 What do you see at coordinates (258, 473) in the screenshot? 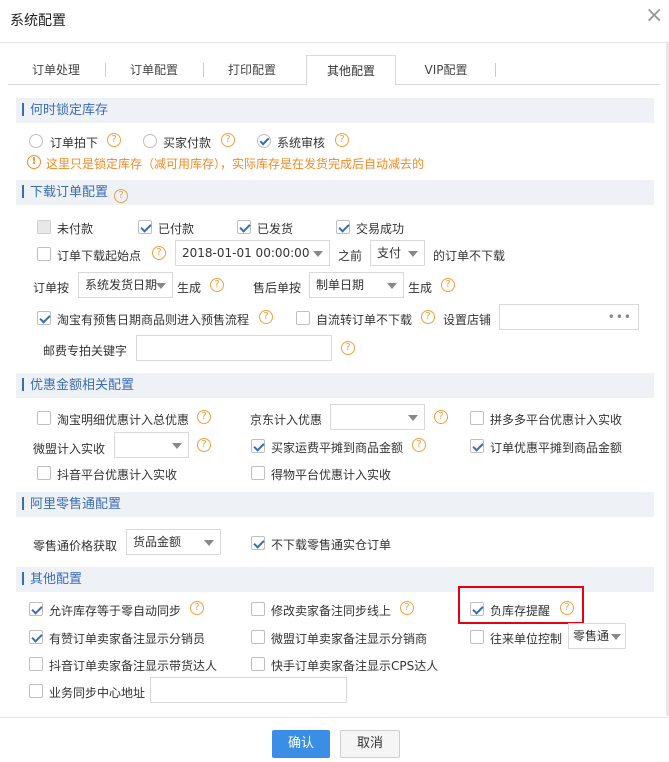
I see `checkbox-dewu-discount` at bounding box center [258, 473].